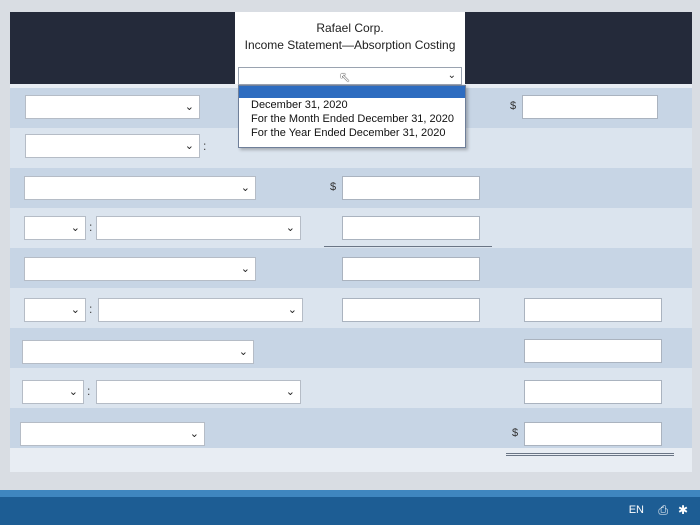 The width and height of the screenshot is (700, 525). What do you see at coordinates (352, 133) in the screenshot?
I see `dropdown-option: For the Year Ended December 31, 2020` at bounding box center [352, 133].